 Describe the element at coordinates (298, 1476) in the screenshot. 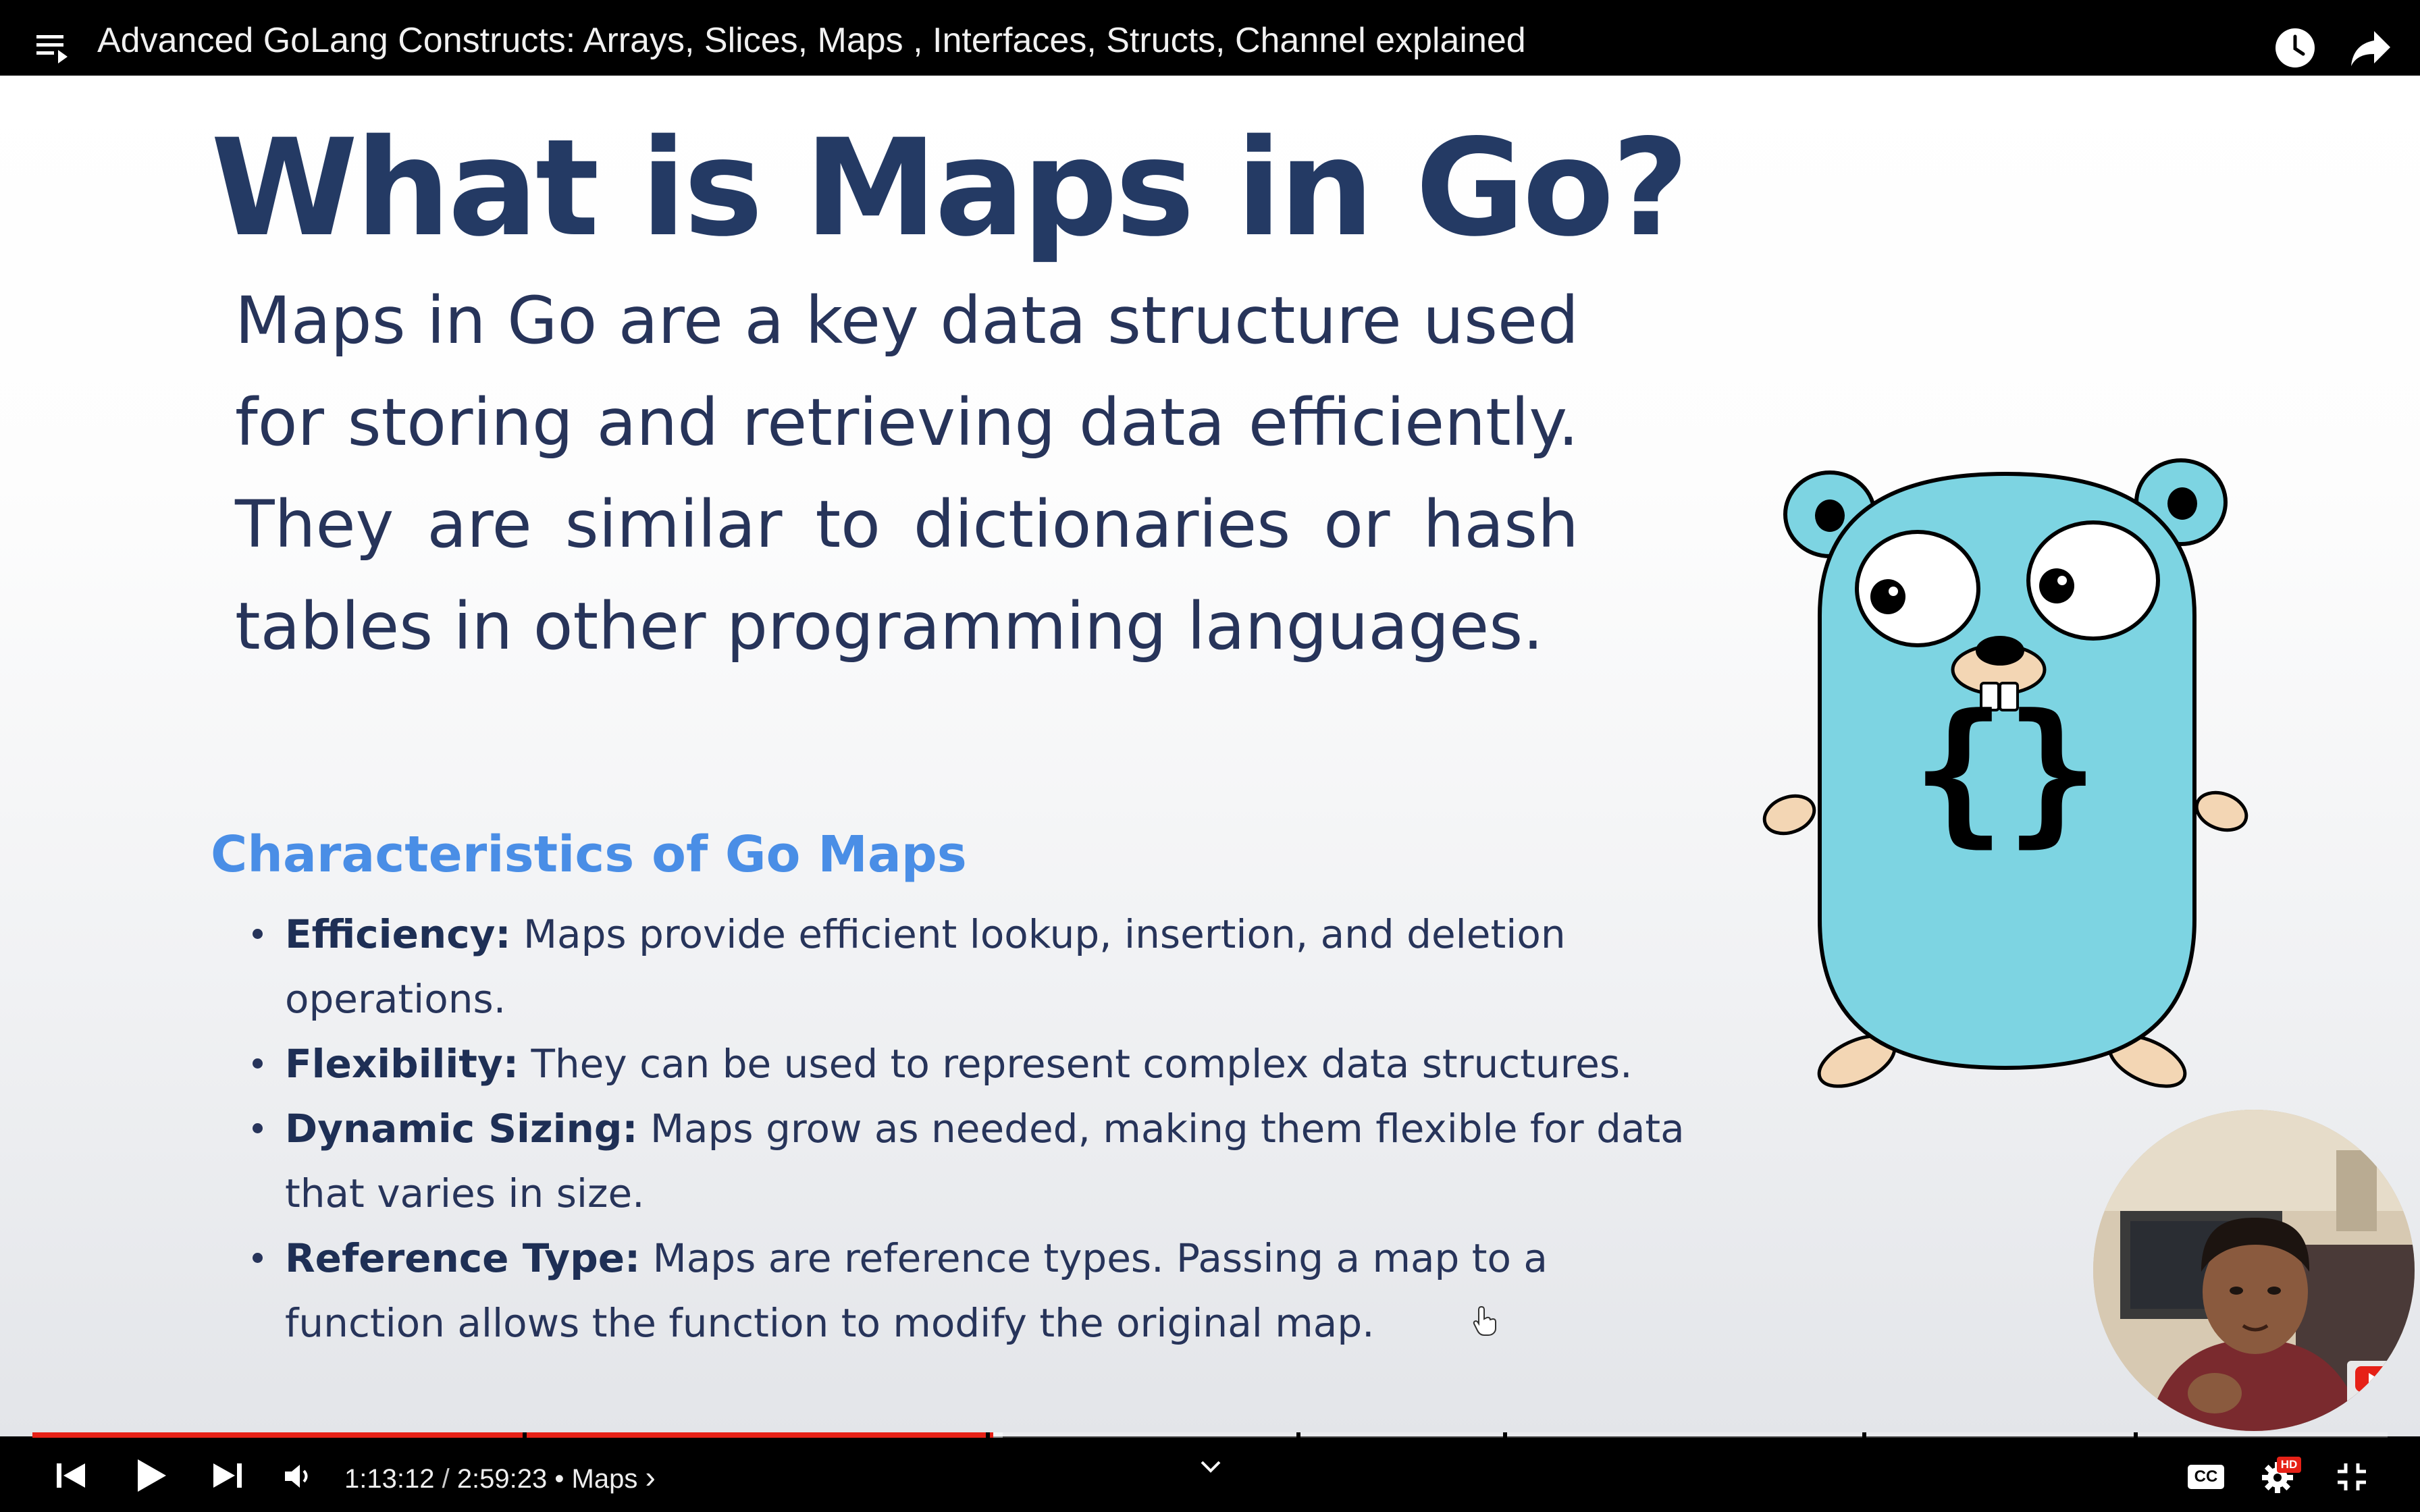

I see `volume-icon` at that location.